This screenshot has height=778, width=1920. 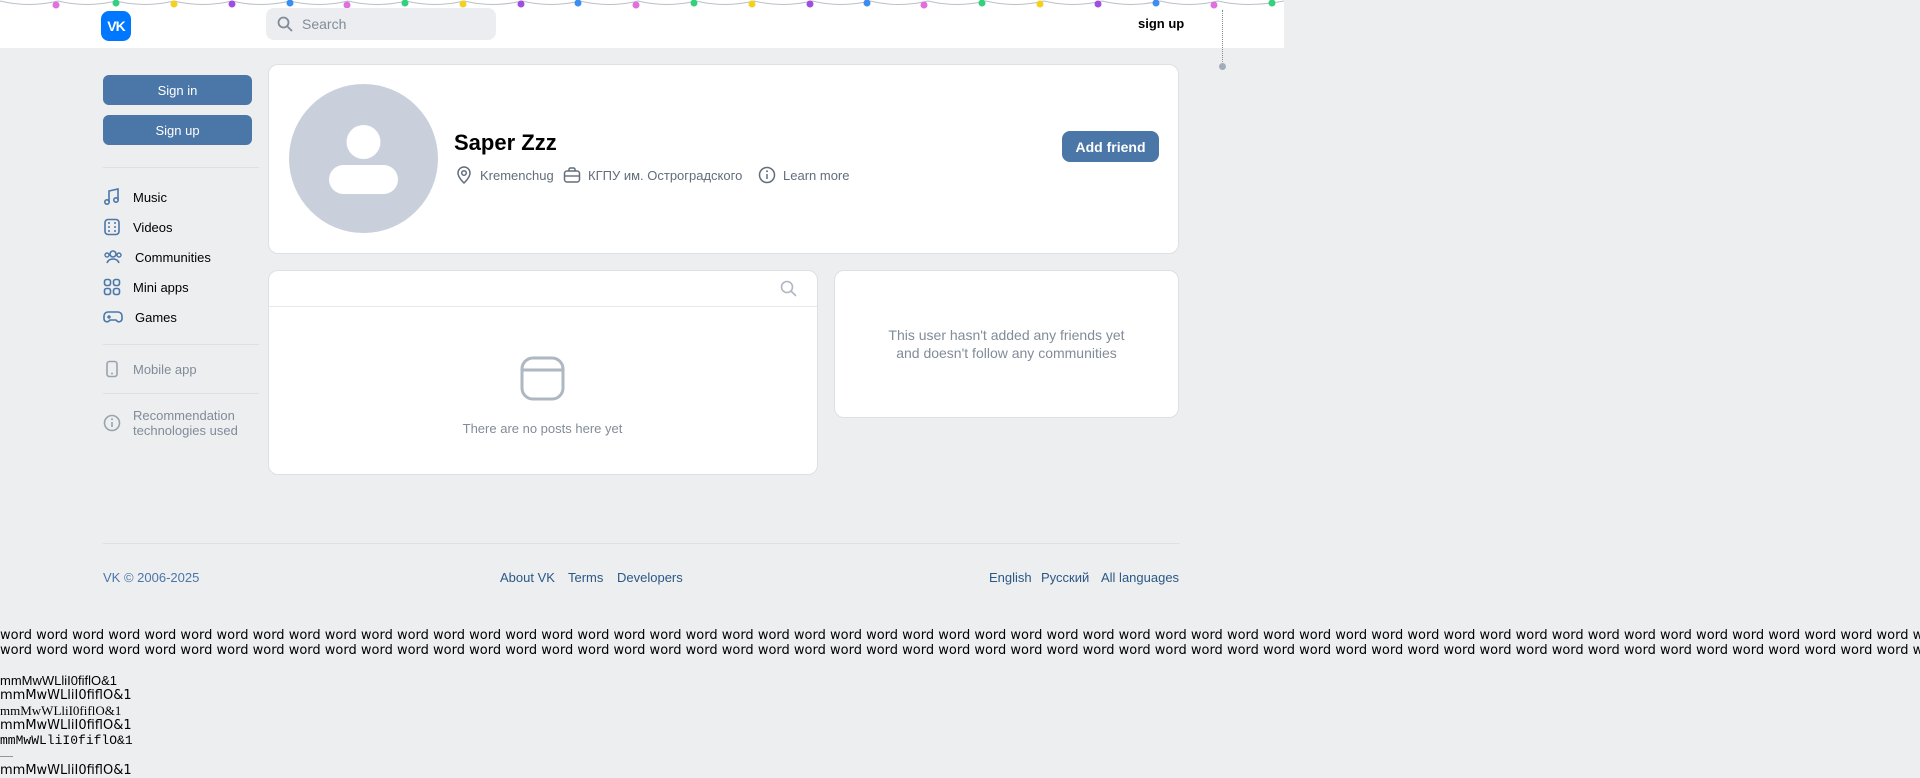 What do you see at coordinates (650, 577) in the screenshot?
I see `footer-link-developers: Developers` at bounding box center [650, 577].